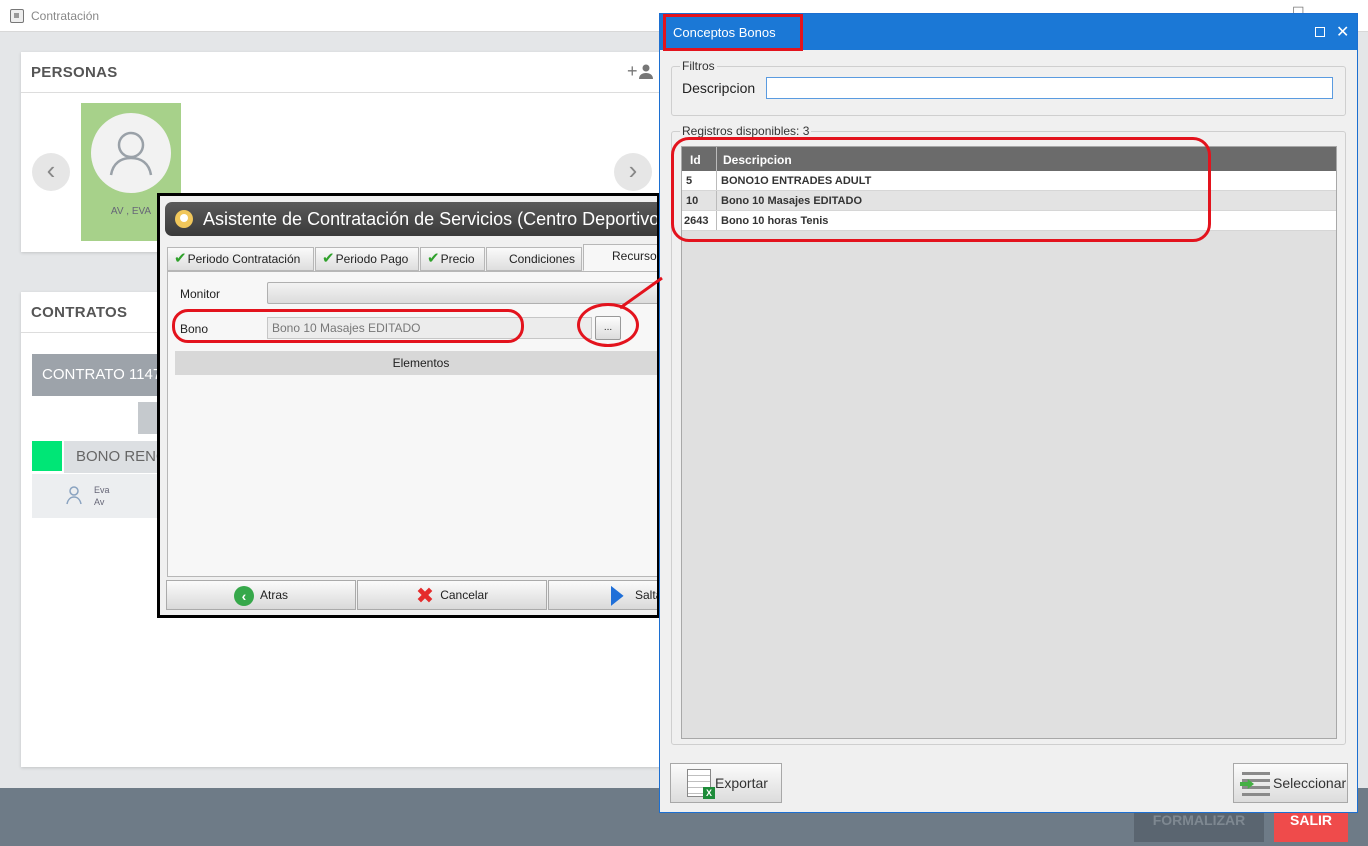 The image size is (1368, 846). What do you see at coordinates (462, 293) in the screenshot?
I see `monitor-select` at bounding box center [462, 293].